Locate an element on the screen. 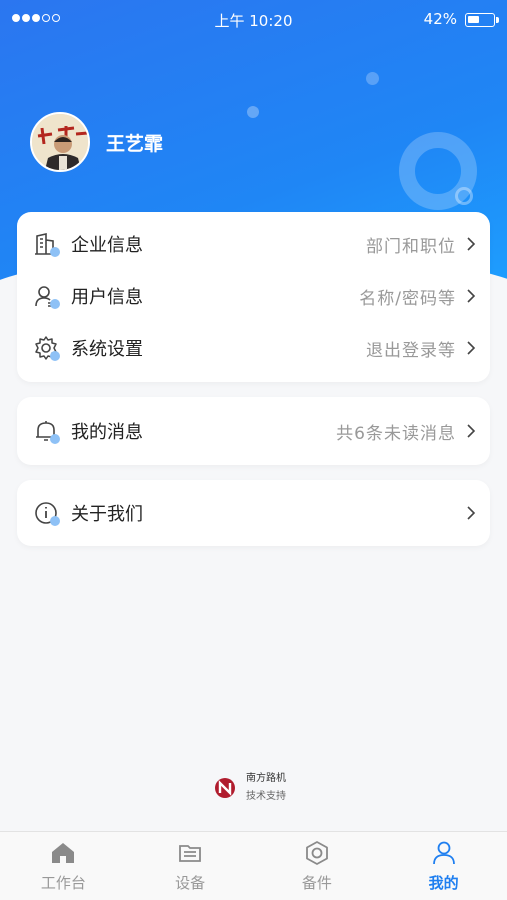 Image resolution: width=507 pixels, height=900 pixels. bell-icon is located at coordinates (46, 431).